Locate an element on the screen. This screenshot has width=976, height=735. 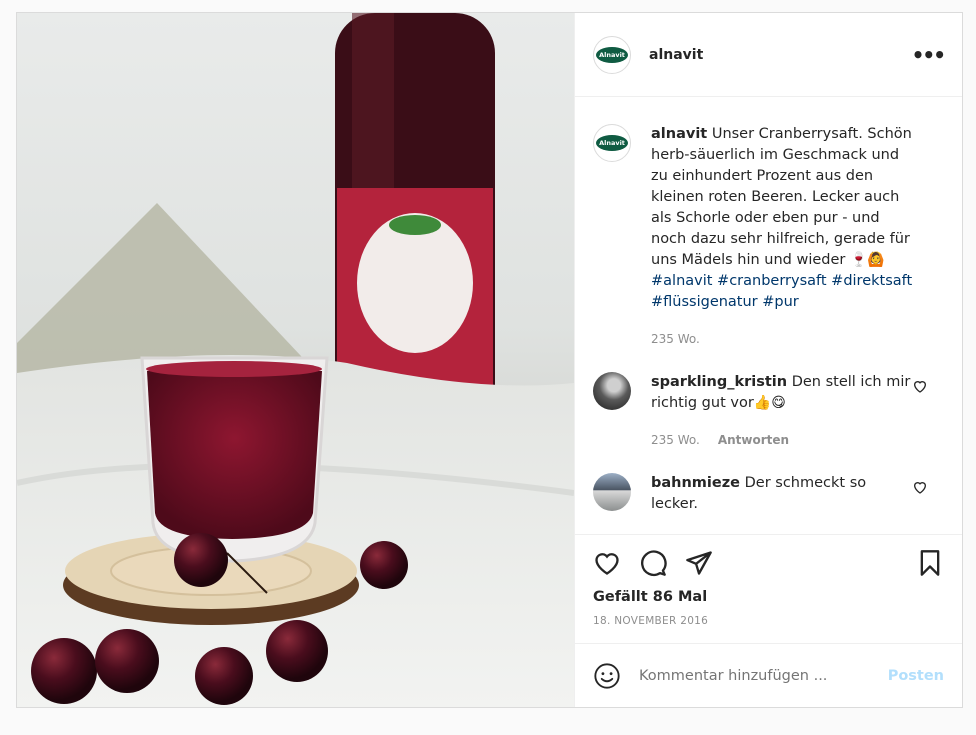
hashtag: #alnavit is located at coordinates (681, 281).